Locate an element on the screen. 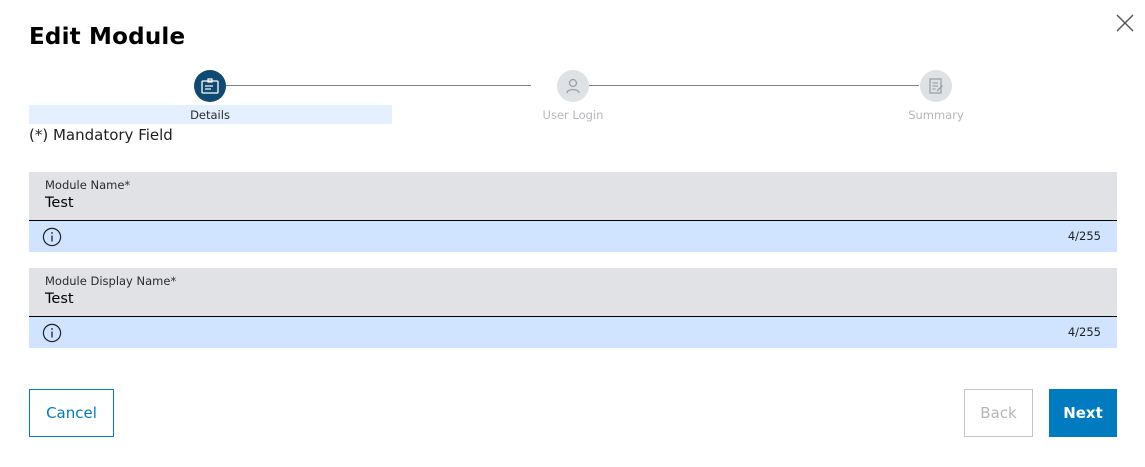 The width and height of the screenshot is (1145, 467). next-button: Next is located at coordinates (1083, 413).